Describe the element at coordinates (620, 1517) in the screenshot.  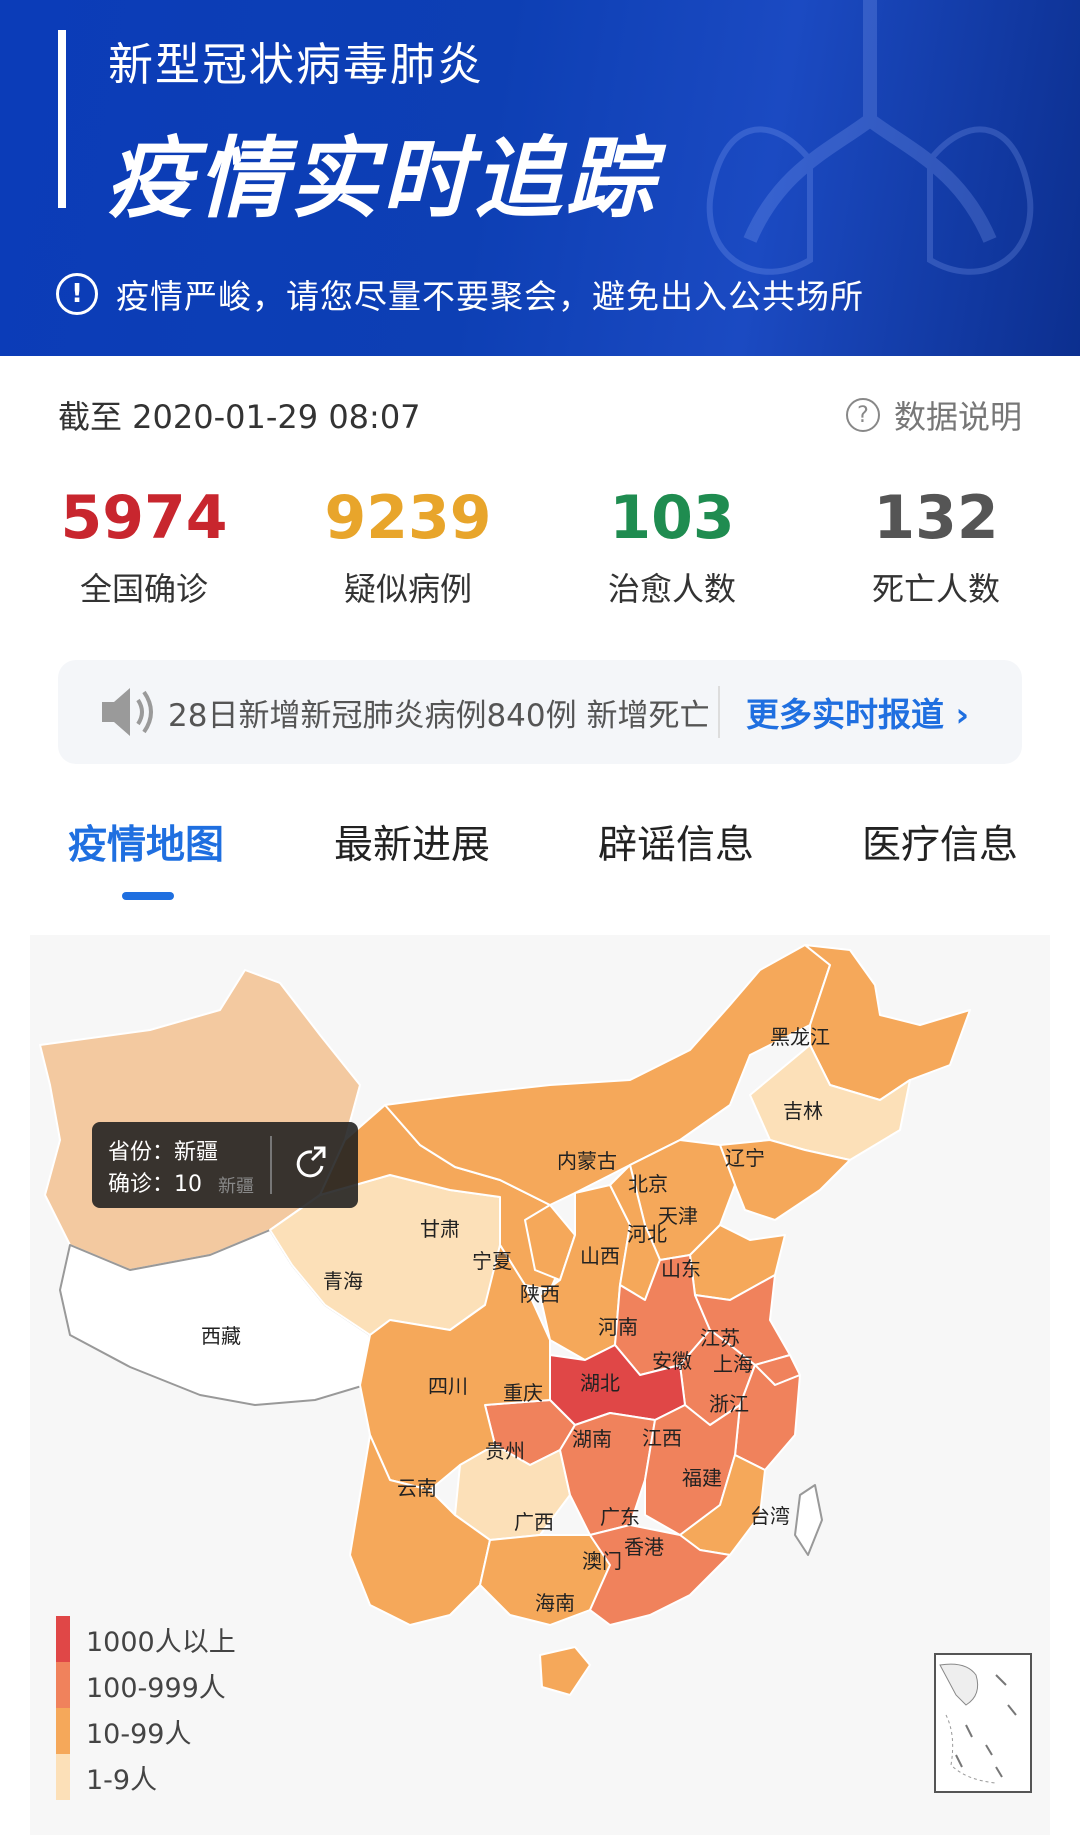
I see `label-guangdong: 广东` at that location.